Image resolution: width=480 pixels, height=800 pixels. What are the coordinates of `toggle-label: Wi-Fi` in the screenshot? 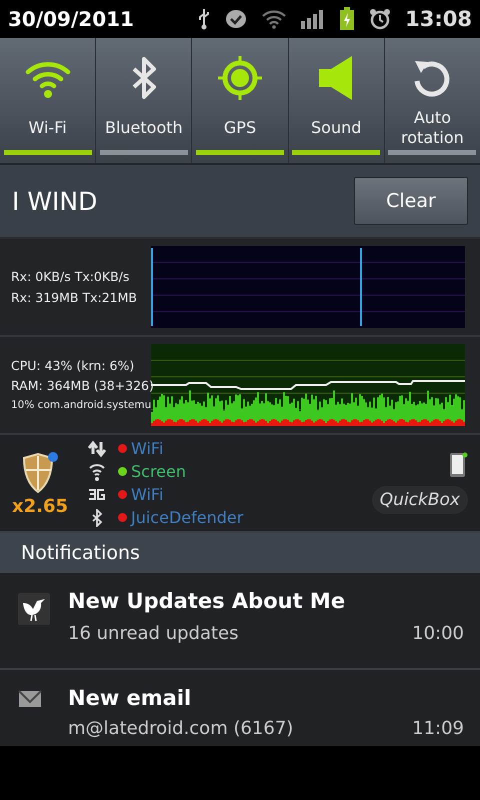 It's located at (47, 128).